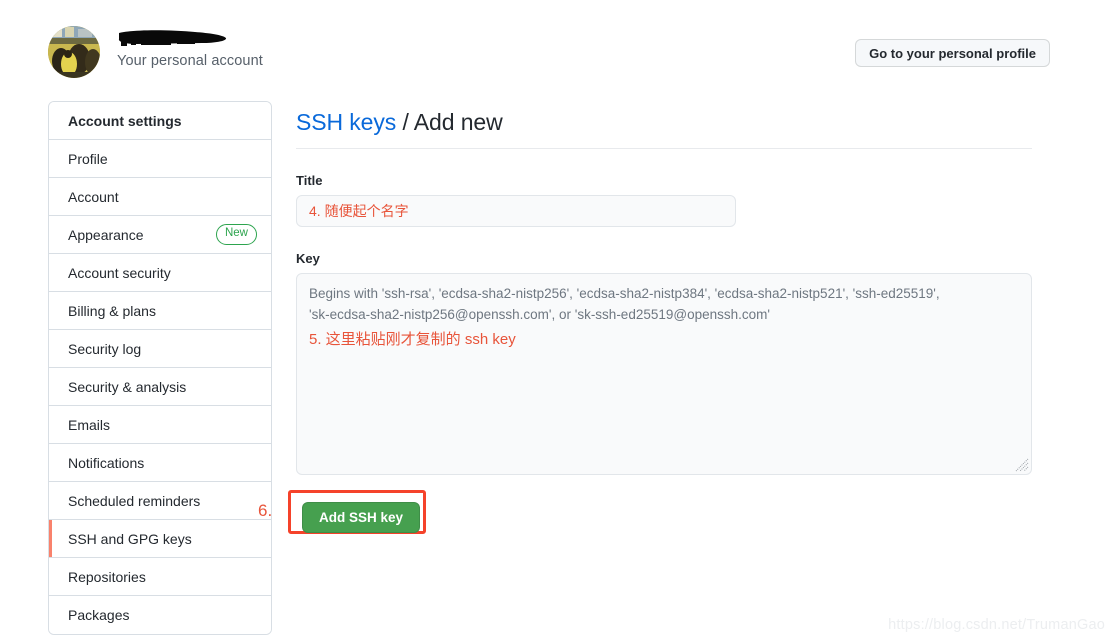  What do you see at coordinates (996, 625) in the screenshot?
I see `watermark: https://blog.csdn.net/TrumanGao` at bounding box center [996, 625].